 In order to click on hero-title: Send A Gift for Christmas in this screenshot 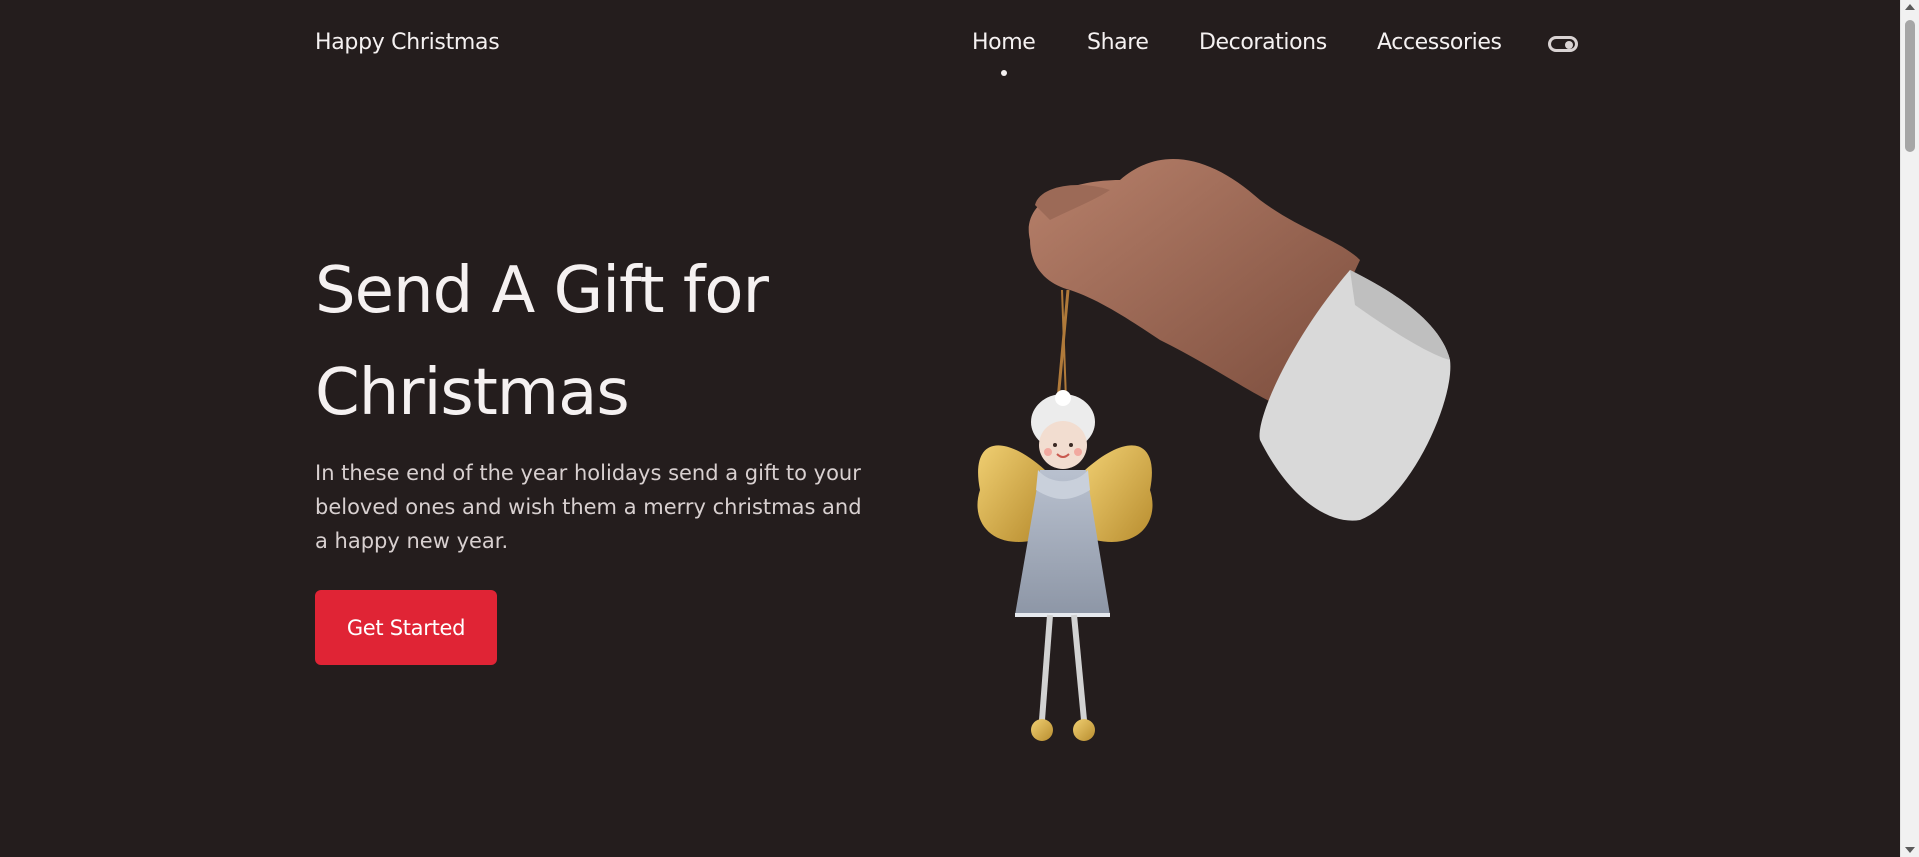, I will do `click(595, 342)`.